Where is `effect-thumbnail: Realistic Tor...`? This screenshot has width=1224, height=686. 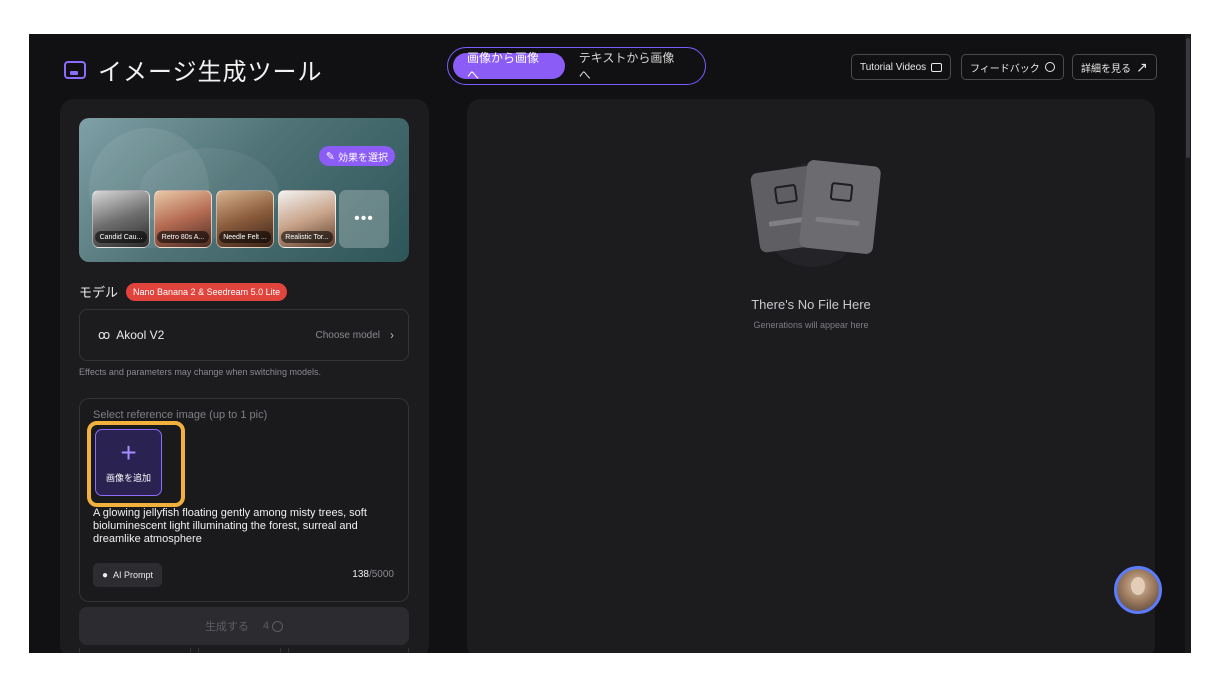 effect-thumbnail: Realistic Tor... is located at coordinates (307, 219).